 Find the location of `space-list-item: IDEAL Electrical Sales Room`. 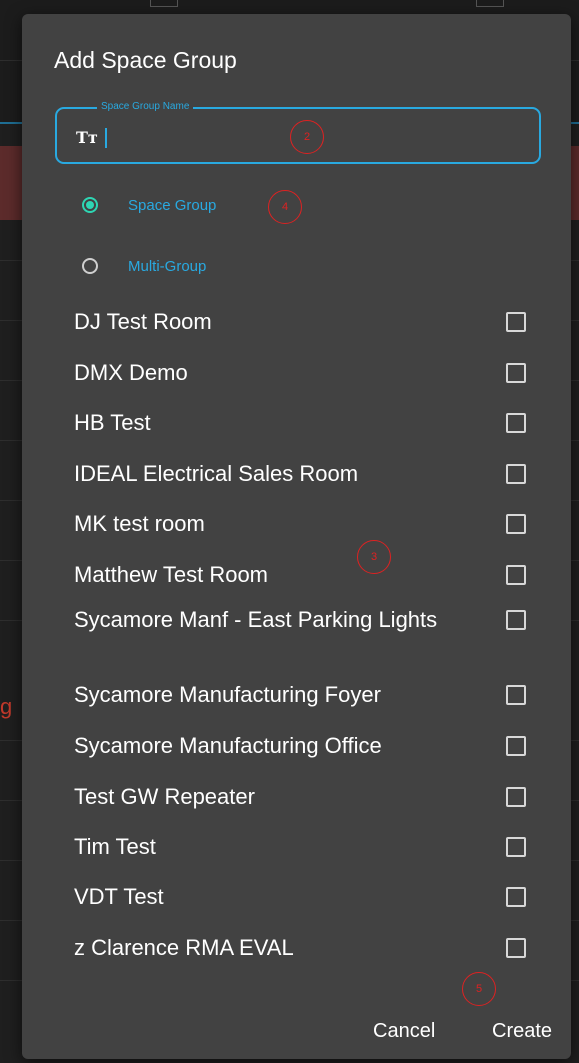

space-list-item: IDEAL Electrical Sales Room is located at coordinates (300, 473).